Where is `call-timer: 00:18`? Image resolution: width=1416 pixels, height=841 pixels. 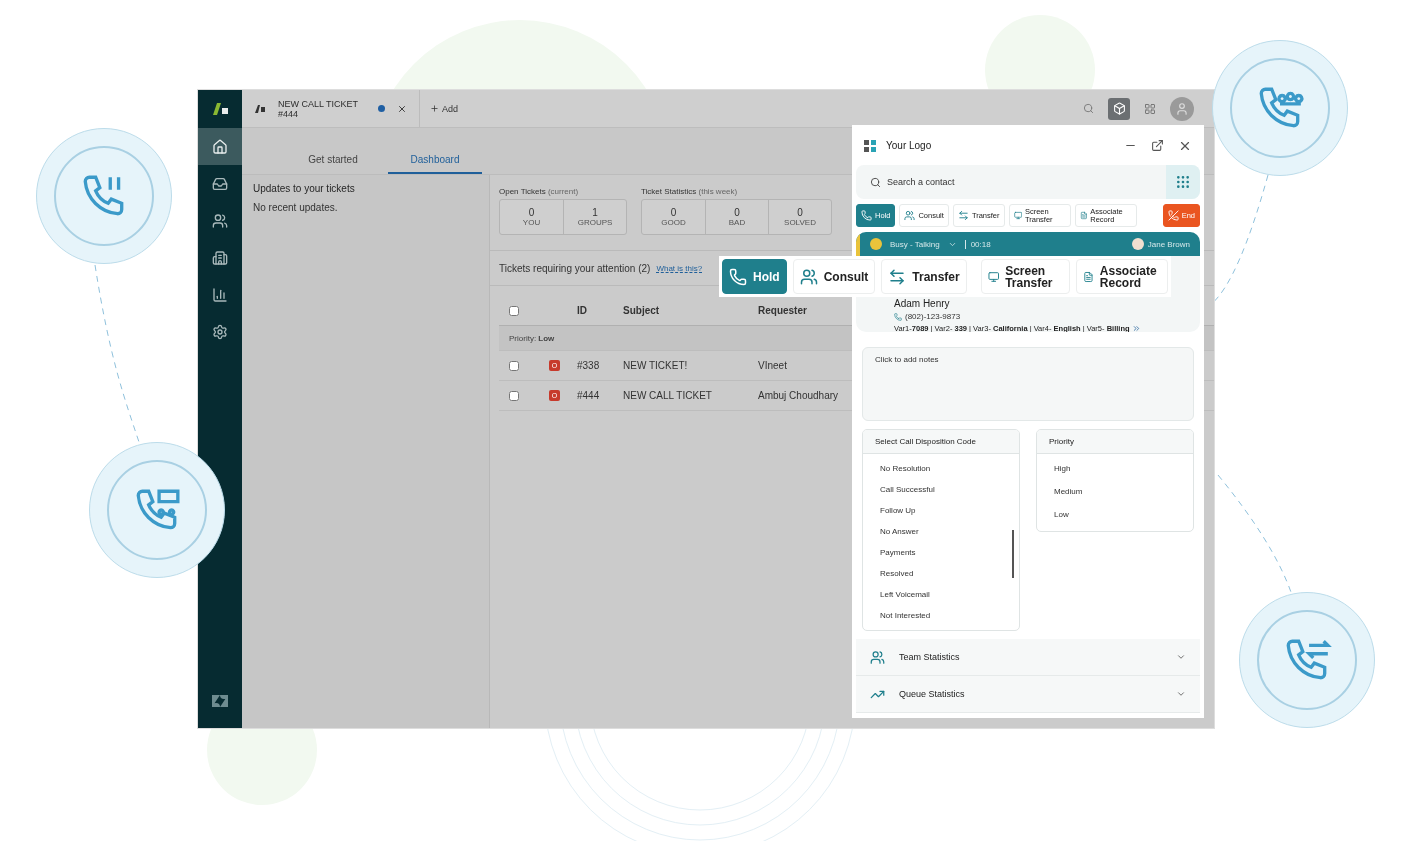
call-timer: 00:18 is located at coordinates (977, 244).